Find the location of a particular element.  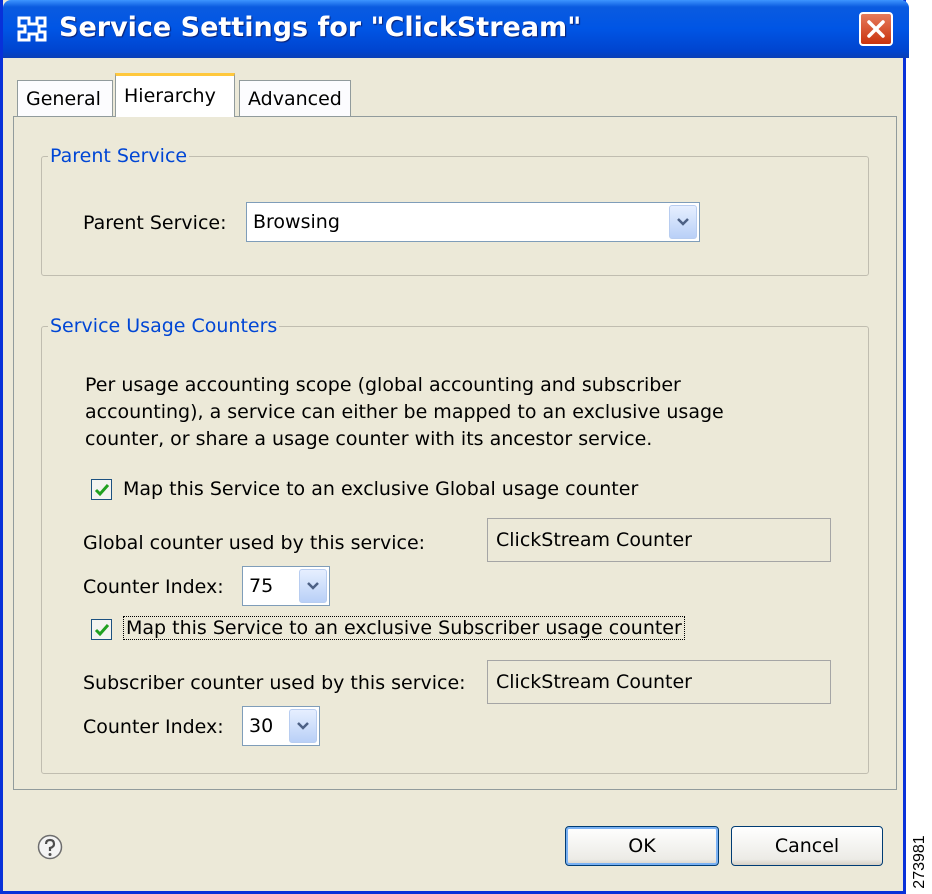

service-hierarchy-icon is located at coordinates (32, 29).